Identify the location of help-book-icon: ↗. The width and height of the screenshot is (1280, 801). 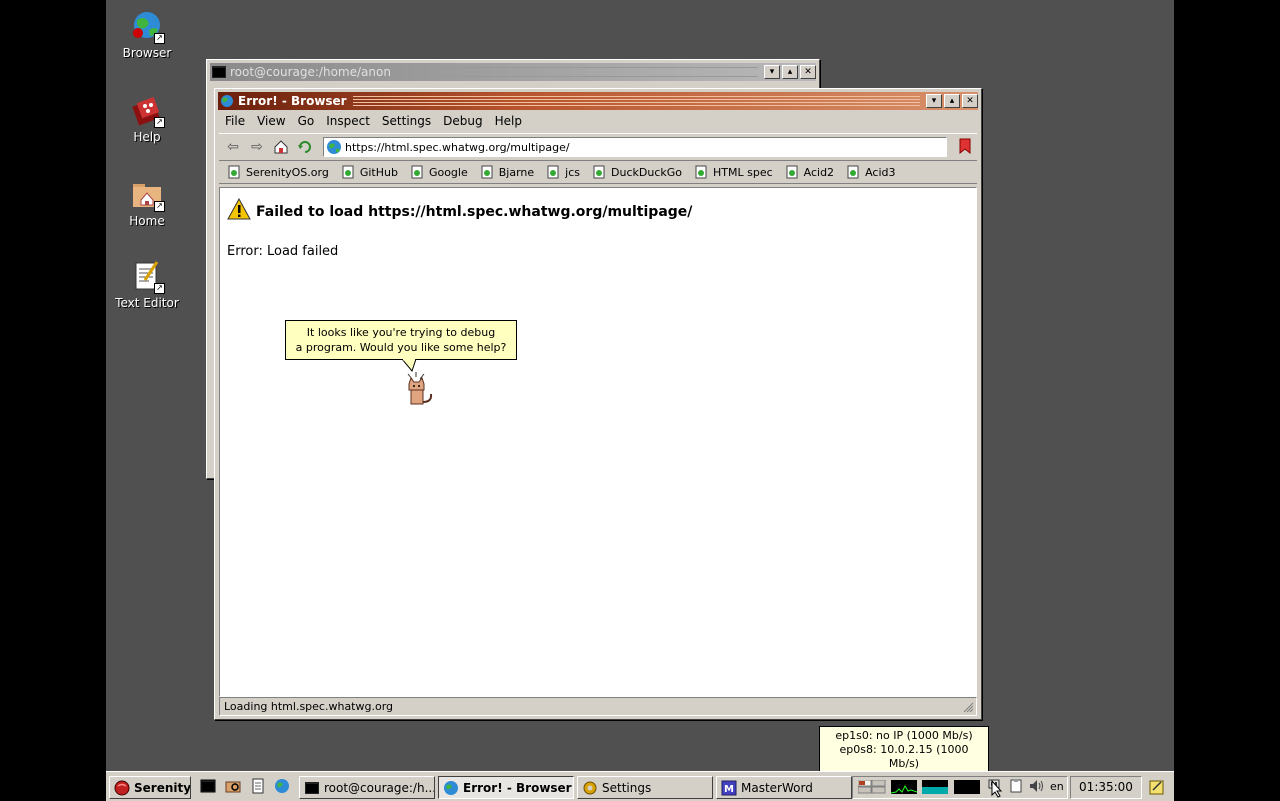
(148, 111).